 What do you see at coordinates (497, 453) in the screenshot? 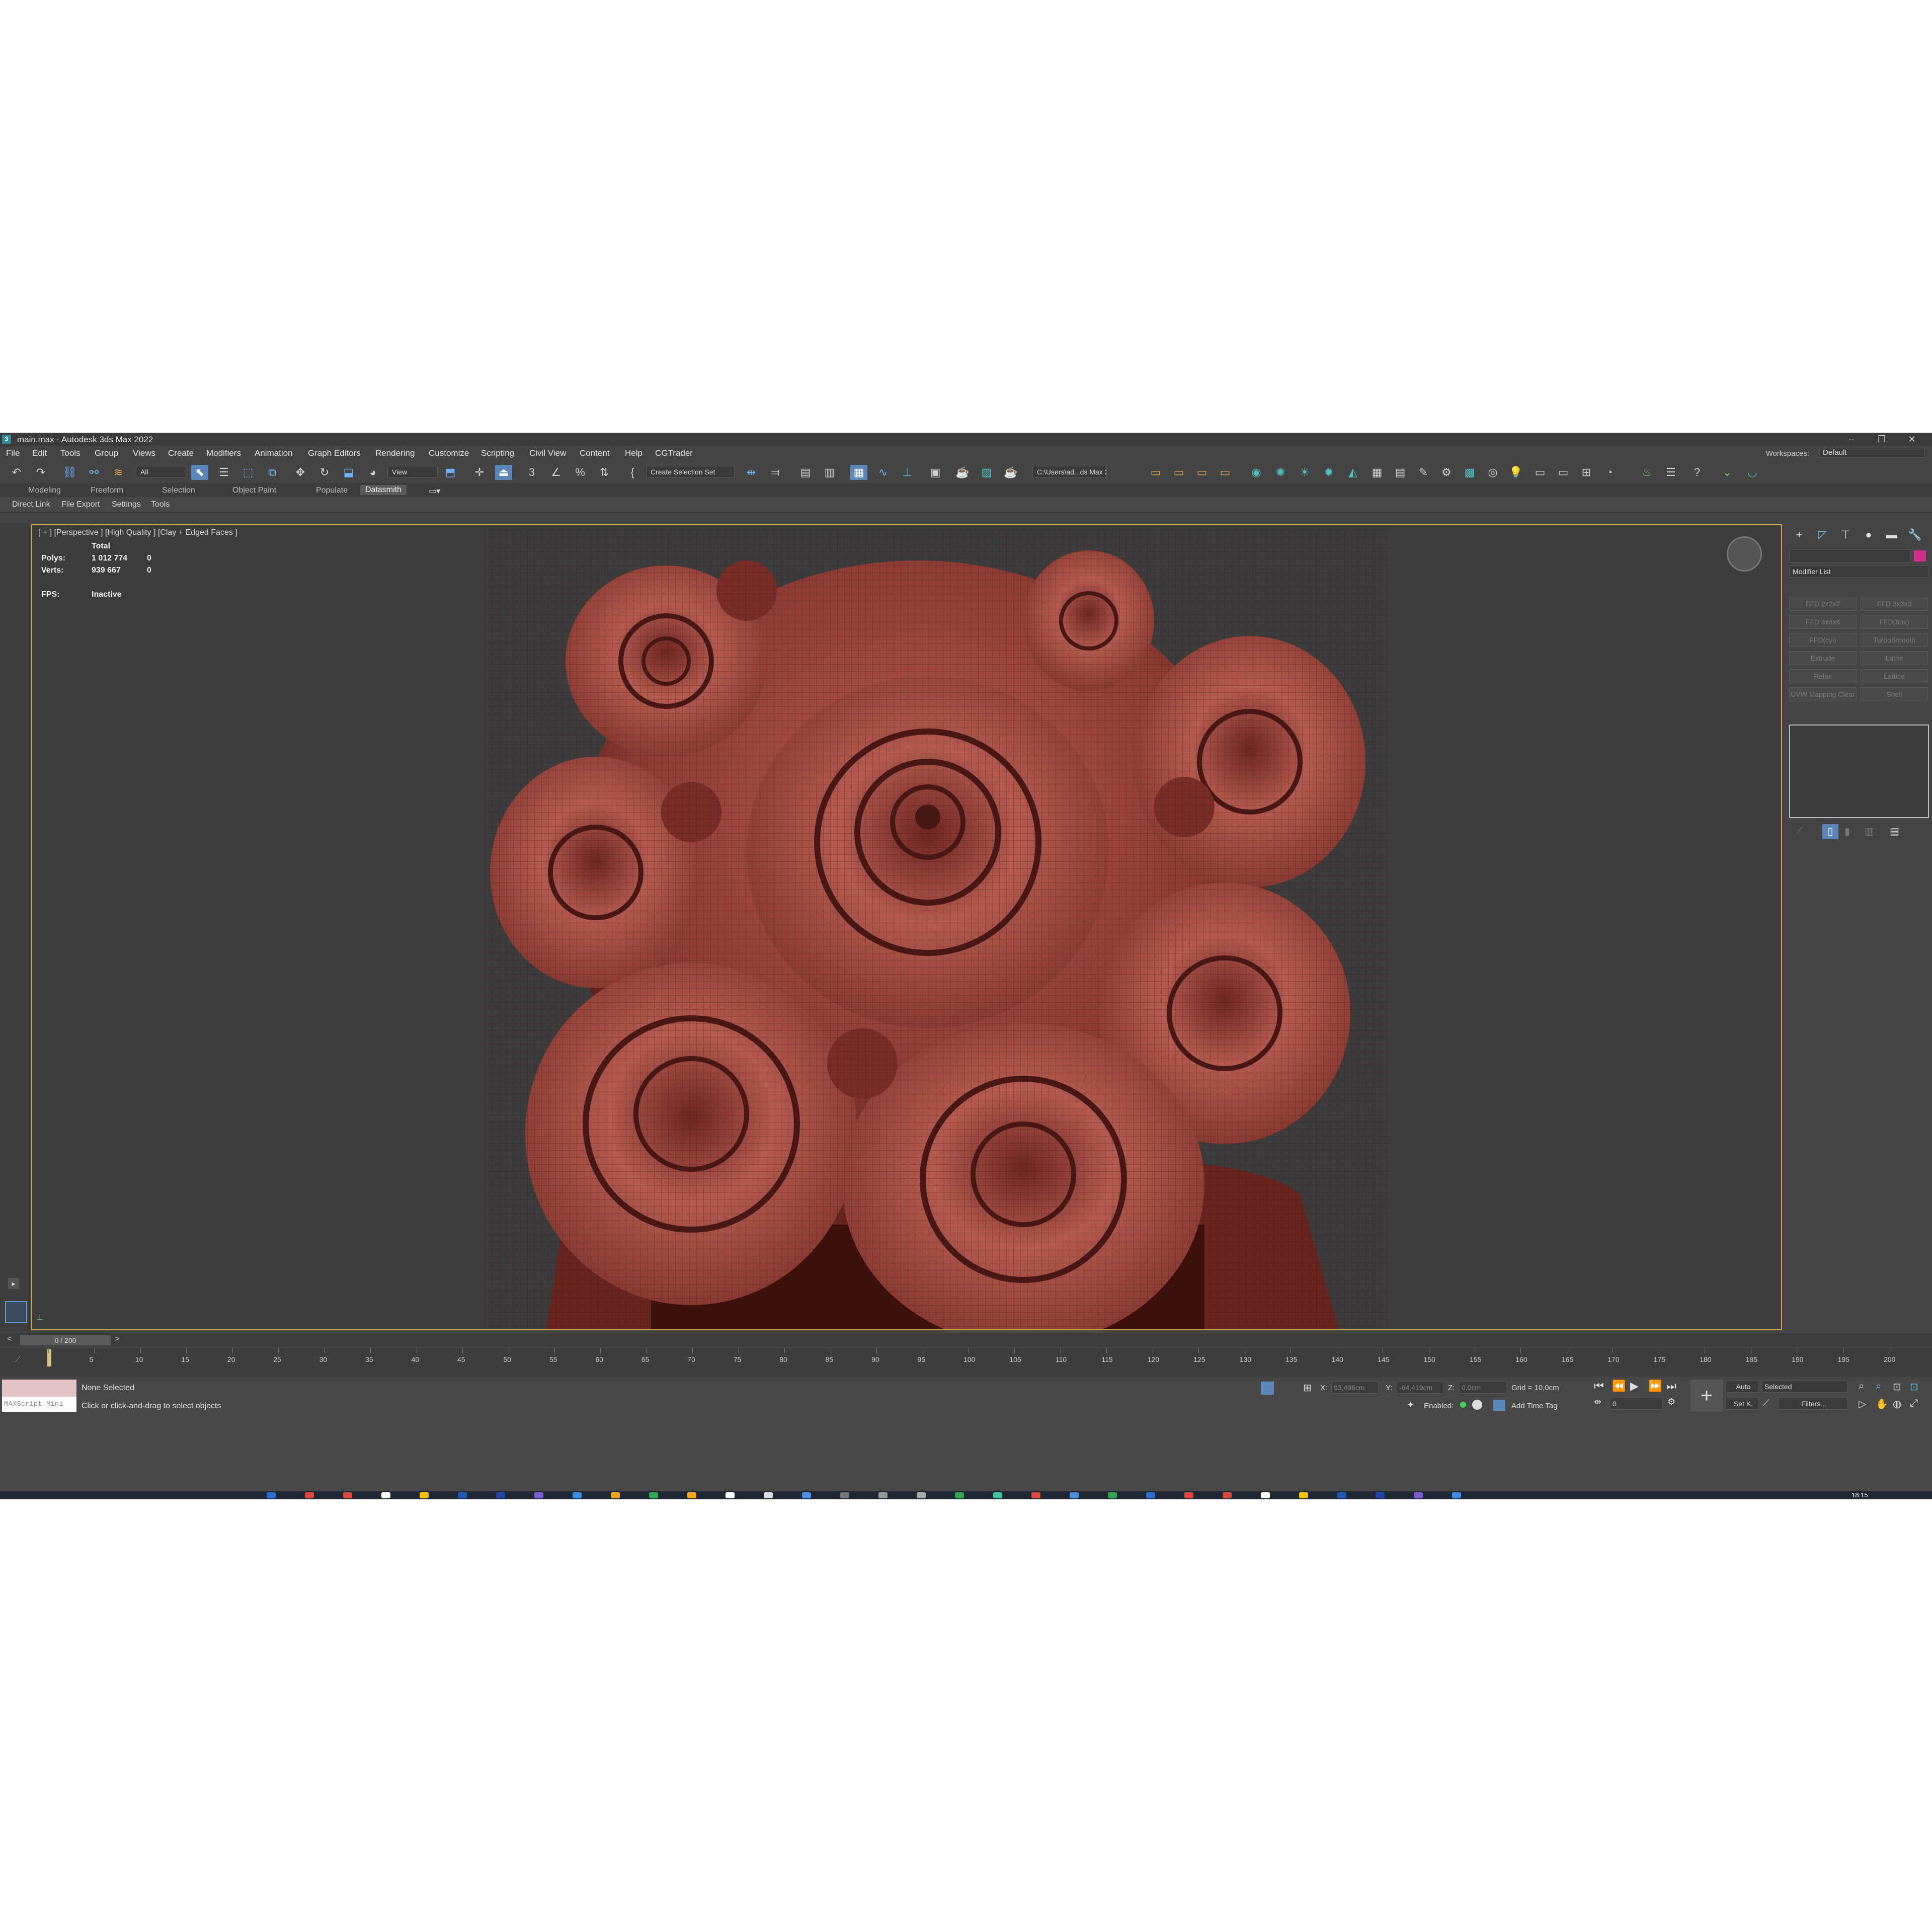
I see `menu-scripting: Scripting` at bounding box center [497, 453].